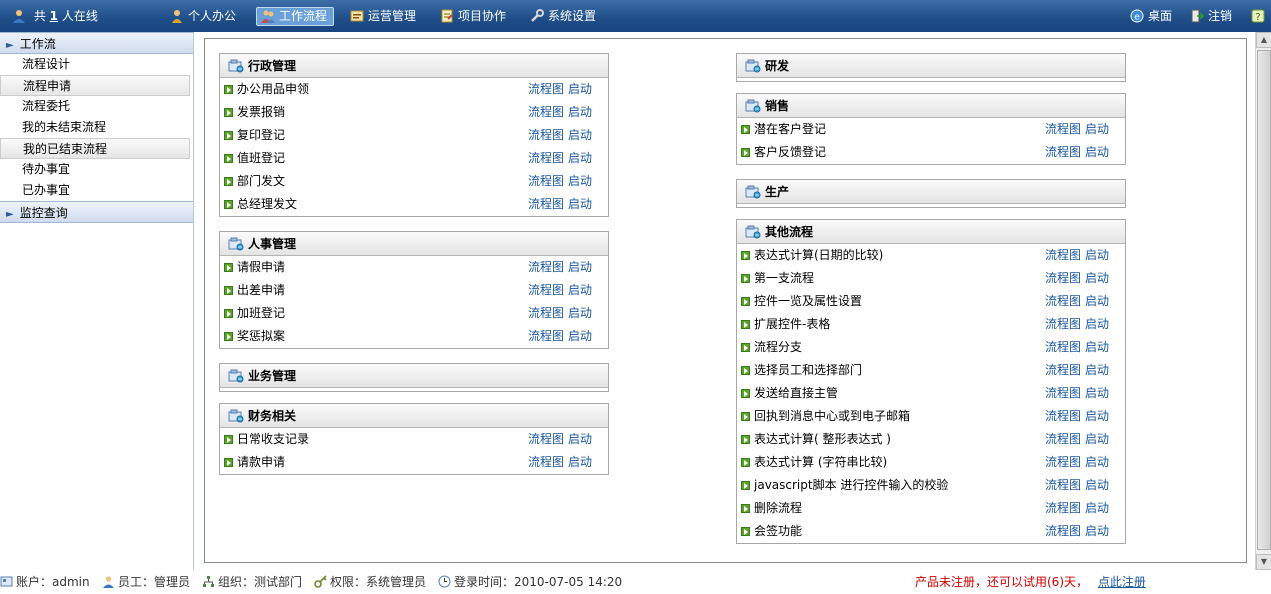  Describe the element at coordinates (820, 462) in the screenshot. I see `flow-name: 表达式计算 (字符串比较)` at that location.